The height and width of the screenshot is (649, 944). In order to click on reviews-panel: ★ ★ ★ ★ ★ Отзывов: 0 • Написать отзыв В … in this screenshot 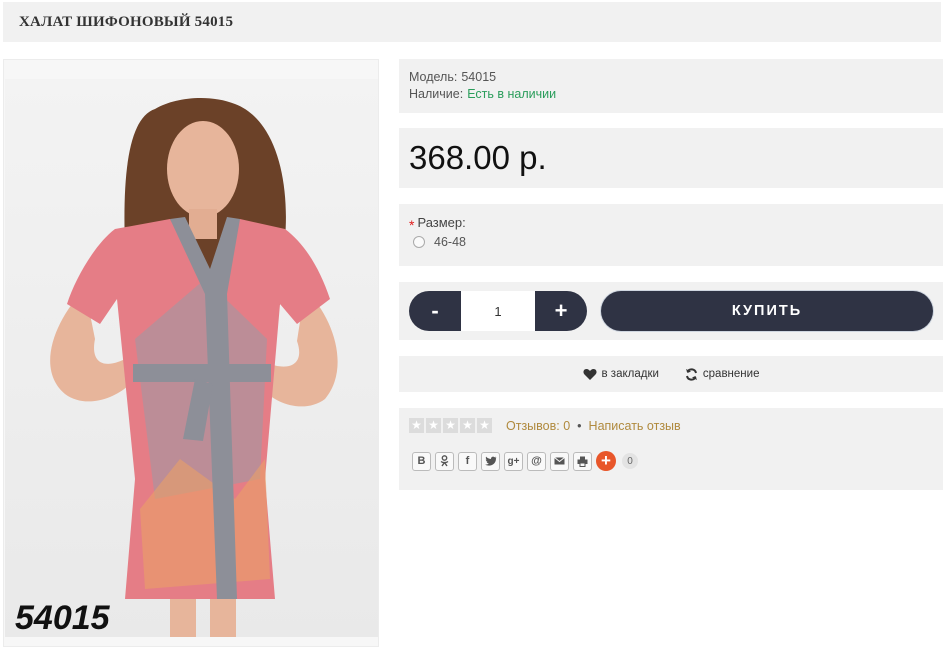, I will do `click(671, 449)`.